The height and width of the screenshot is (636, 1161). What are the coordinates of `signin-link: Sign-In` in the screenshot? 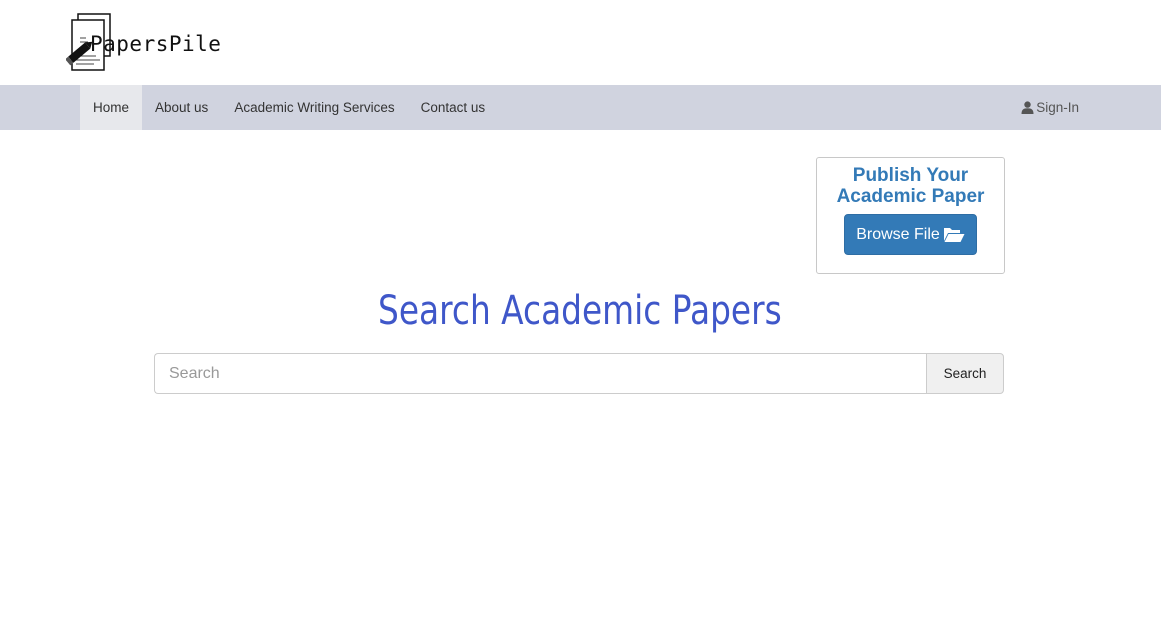 It's located at (1050, 107).